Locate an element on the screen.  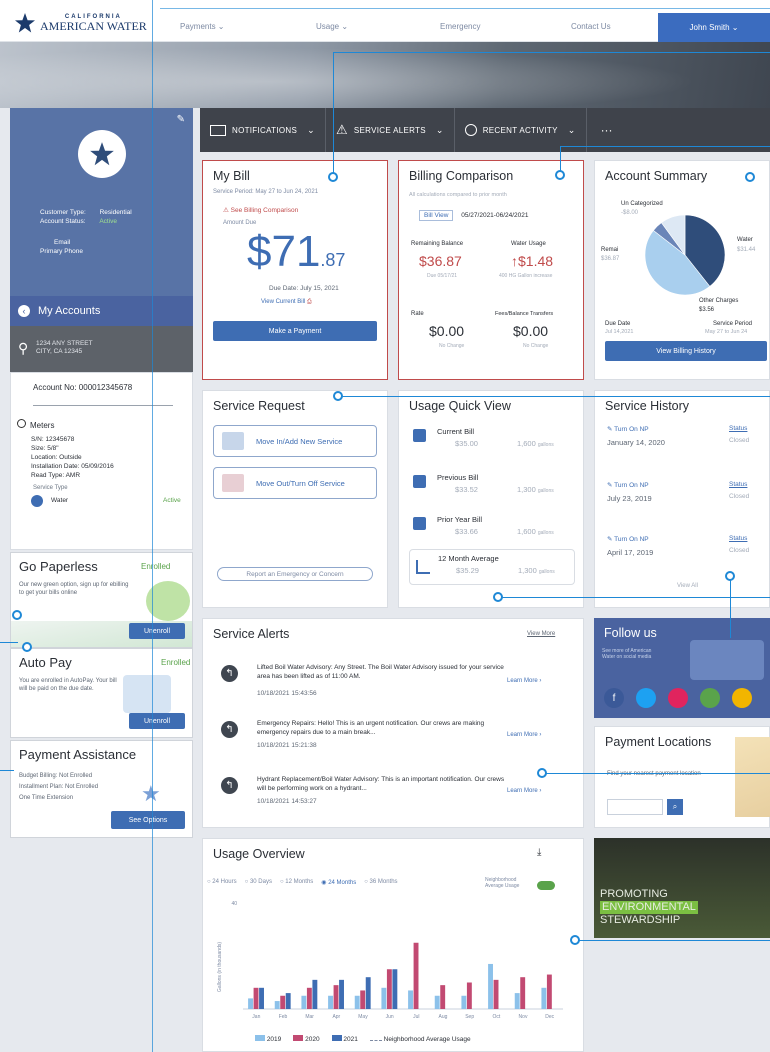
bar-2019-may is located at coordinates (357, 1002).